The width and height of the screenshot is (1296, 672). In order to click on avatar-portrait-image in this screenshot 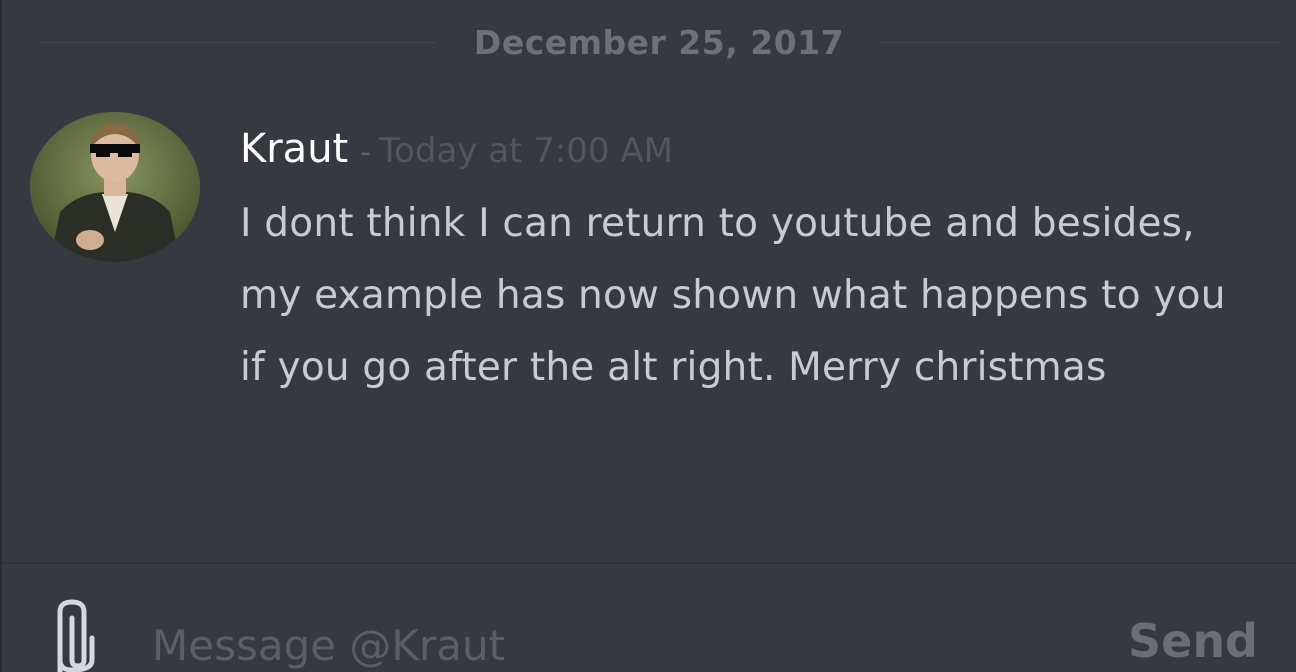, I will do `click(115, 187)`.